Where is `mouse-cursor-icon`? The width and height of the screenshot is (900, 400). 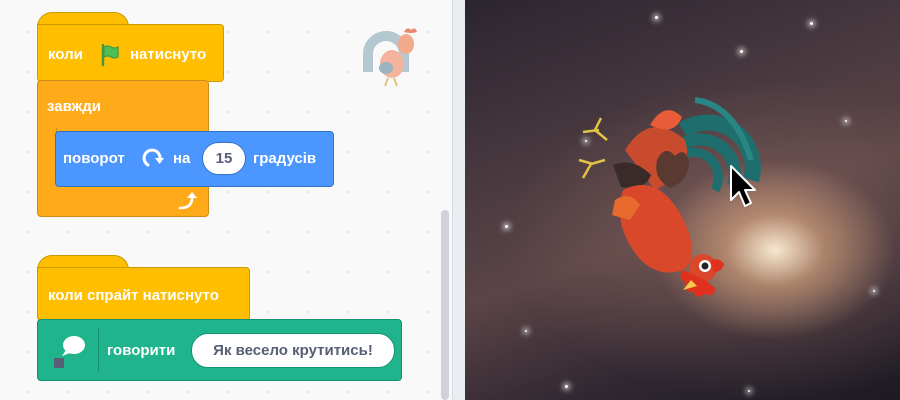 mouse-cursor-icon is located at coordinates (743, 186).